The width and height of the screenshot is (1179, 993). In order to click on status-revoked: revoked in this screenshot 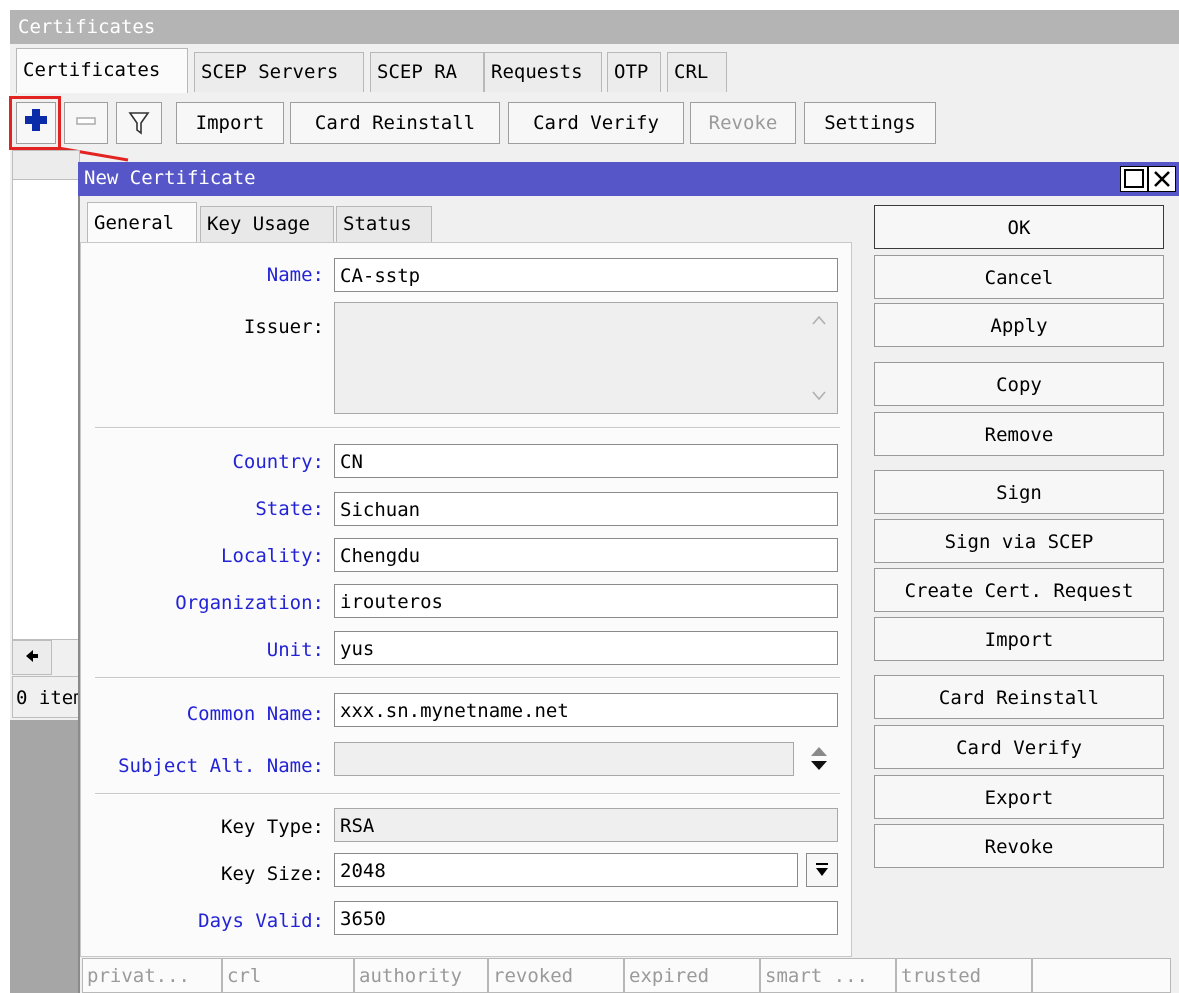, I will do `click(556, 975)`.